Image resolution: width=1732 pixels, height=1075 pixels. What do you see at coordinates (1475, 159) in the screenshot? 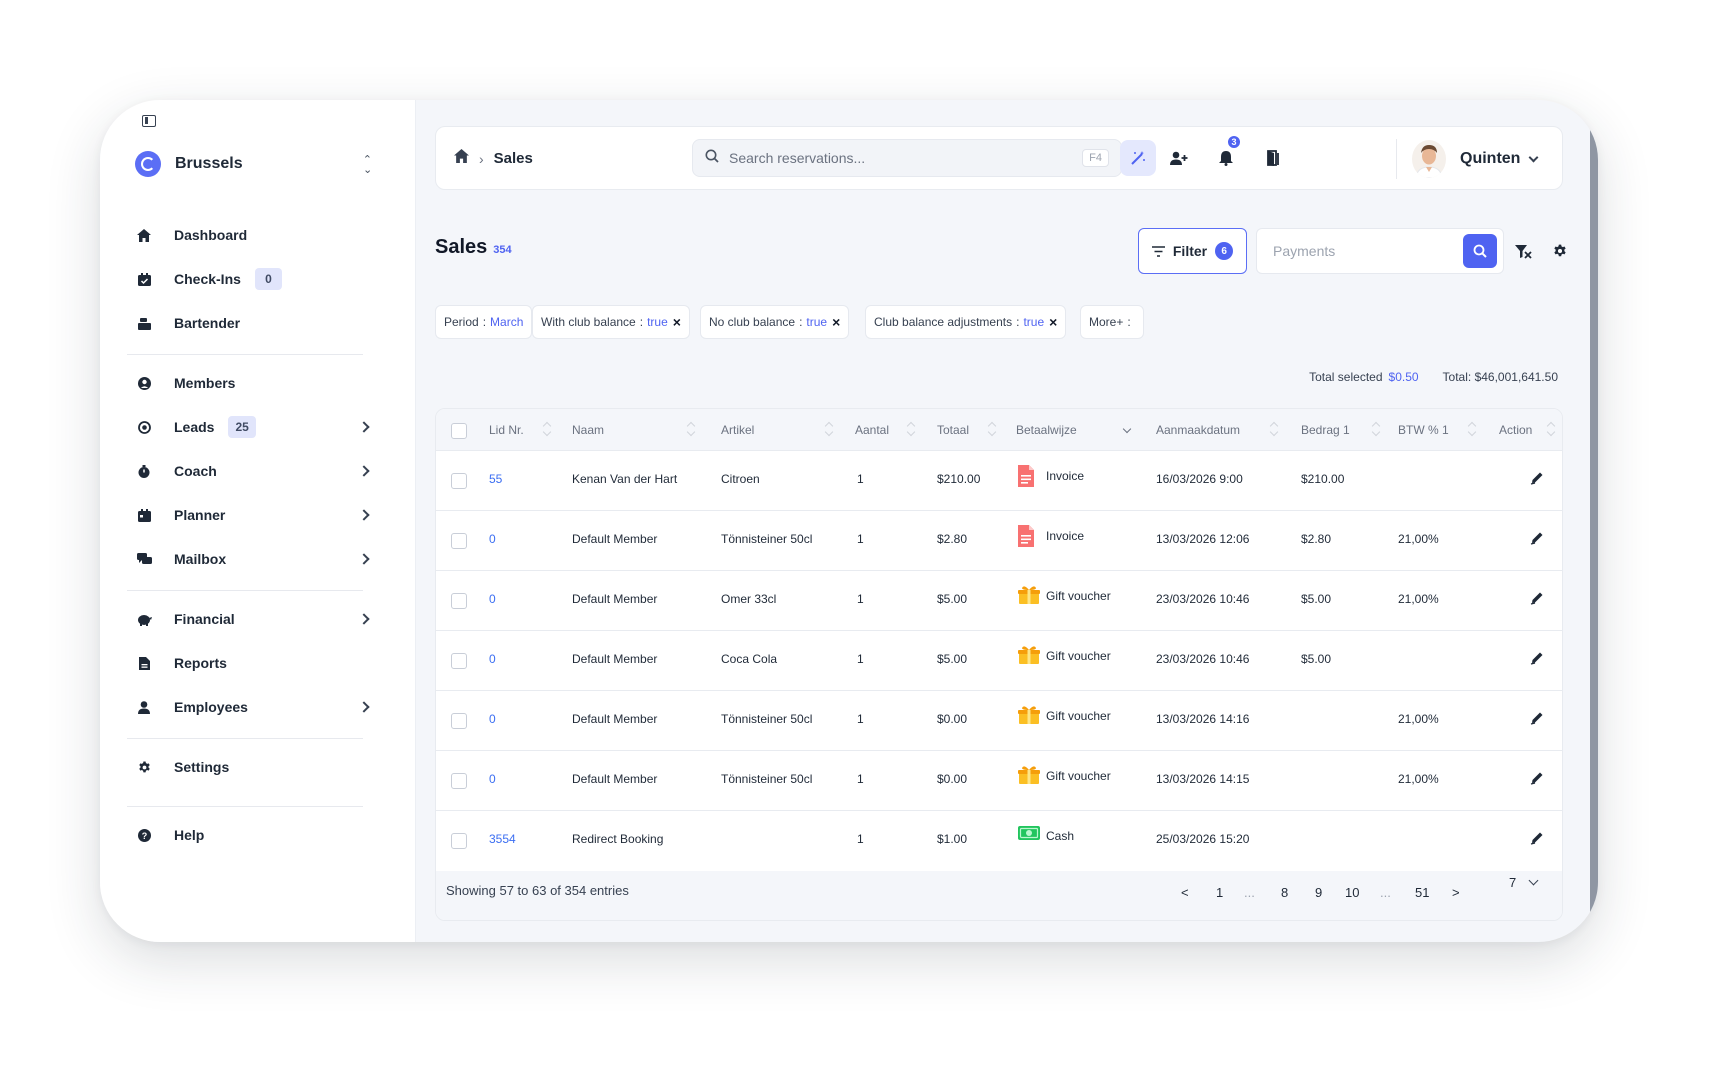
I see `user-menu: Quinten` at bounding box center [1475, 159].